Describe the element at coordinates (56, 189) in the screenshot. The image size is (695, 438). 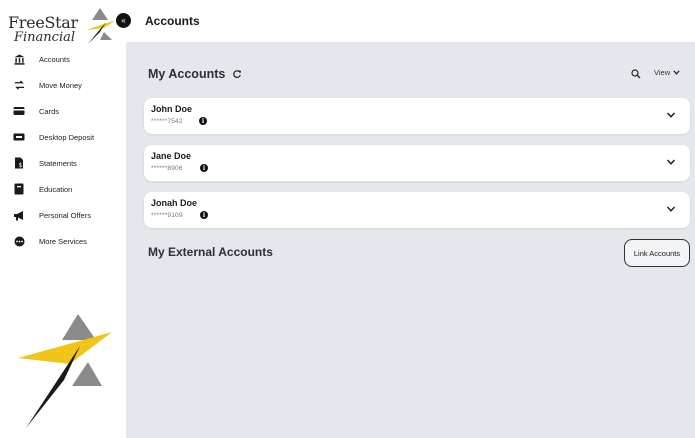
I see `sidebar-item-label: Education` at that location.